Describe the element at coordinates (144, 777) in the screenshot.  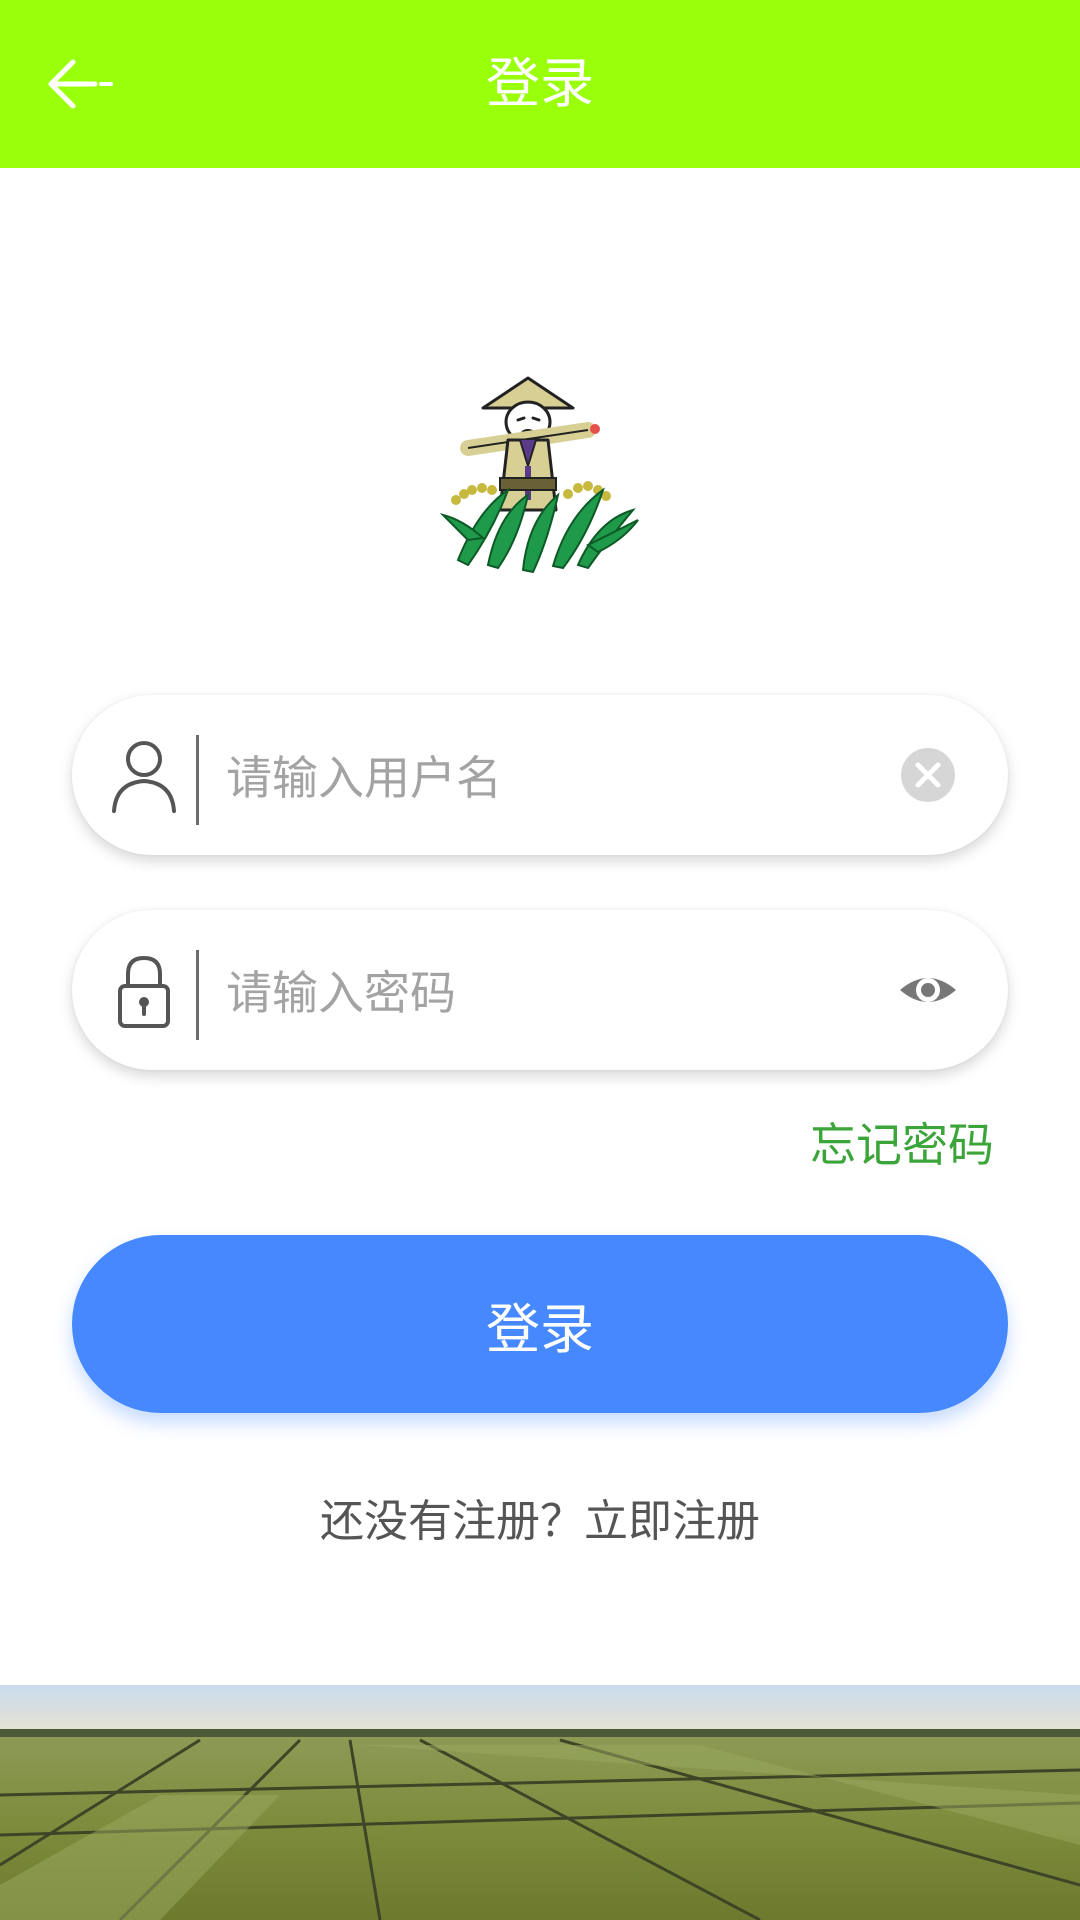
I see `user-icon` at that location.